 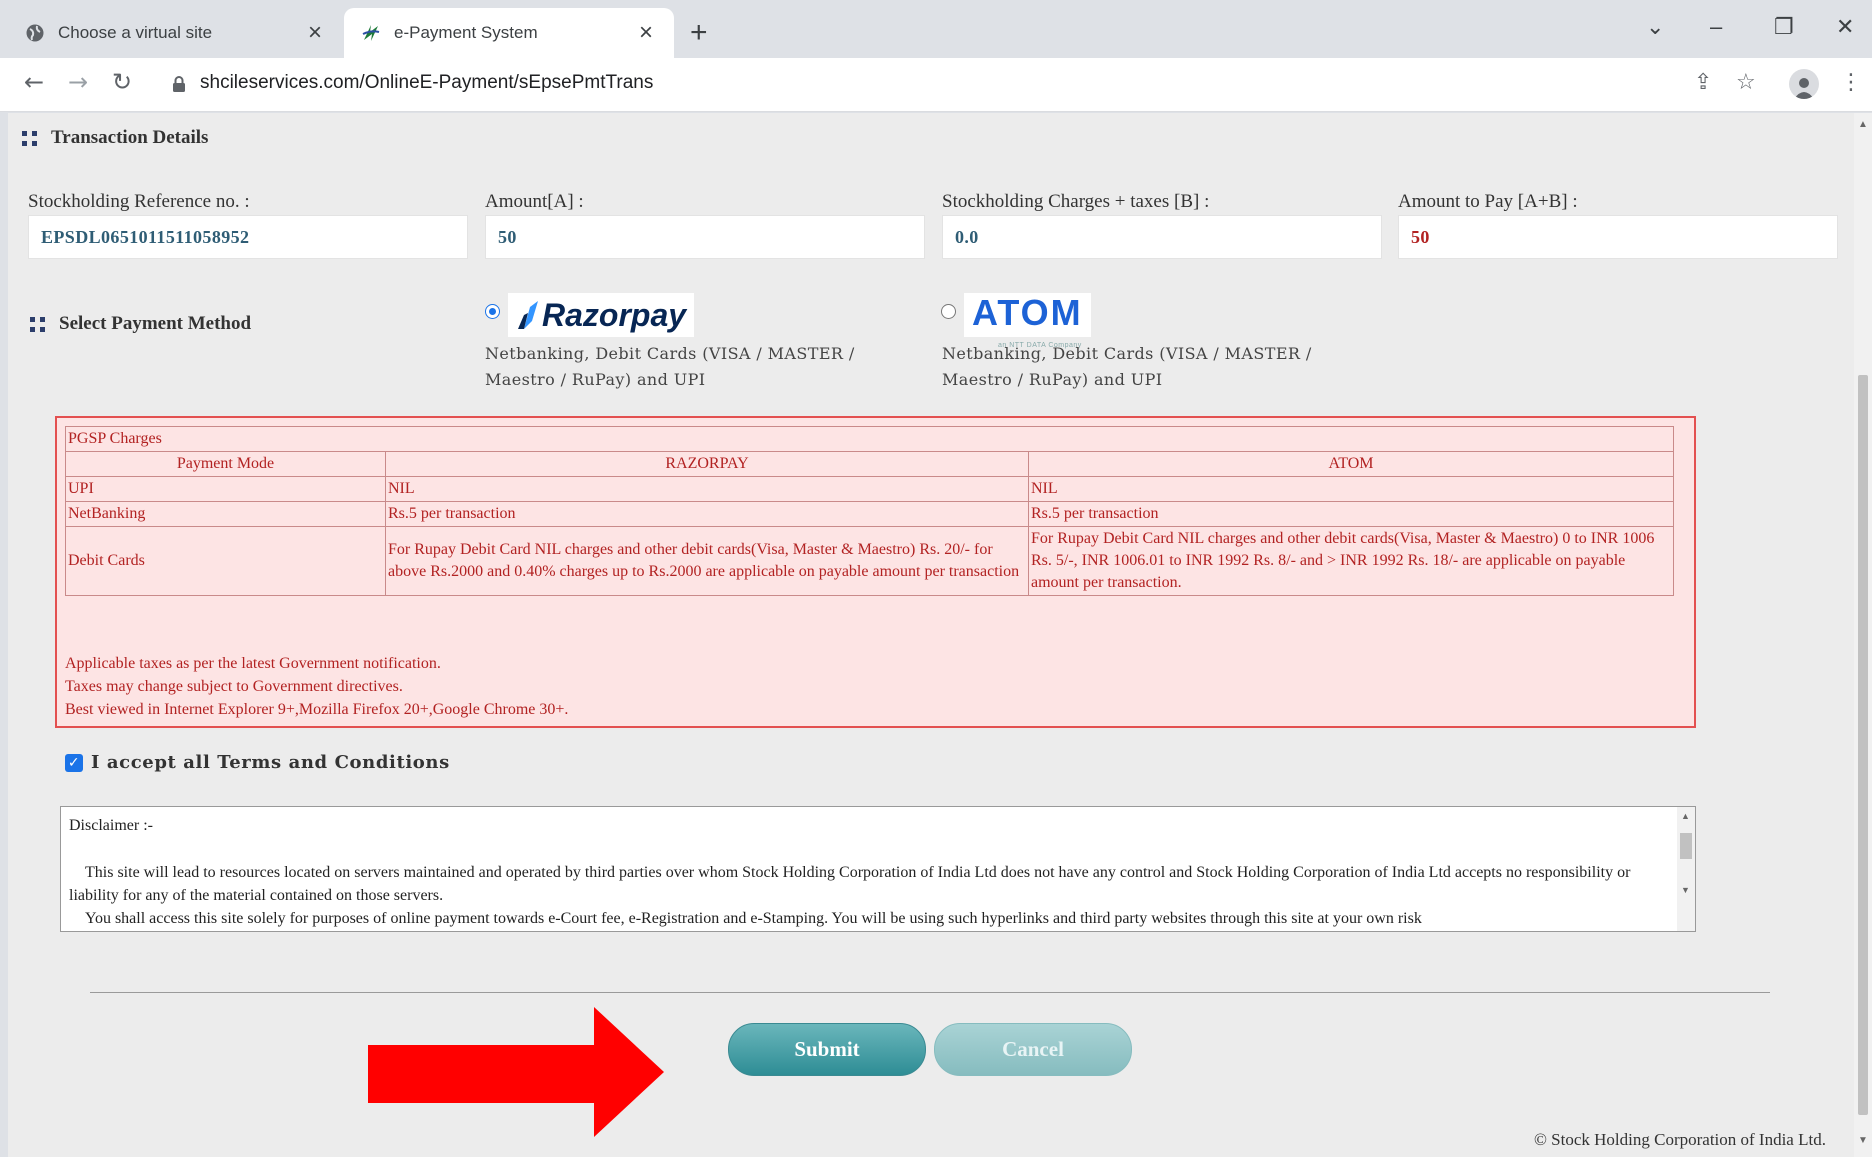 What do you see at coordinates (1703, 82) in the screenshot?
I see `share-icon: ⇪` at bounding box center [1703, 82].